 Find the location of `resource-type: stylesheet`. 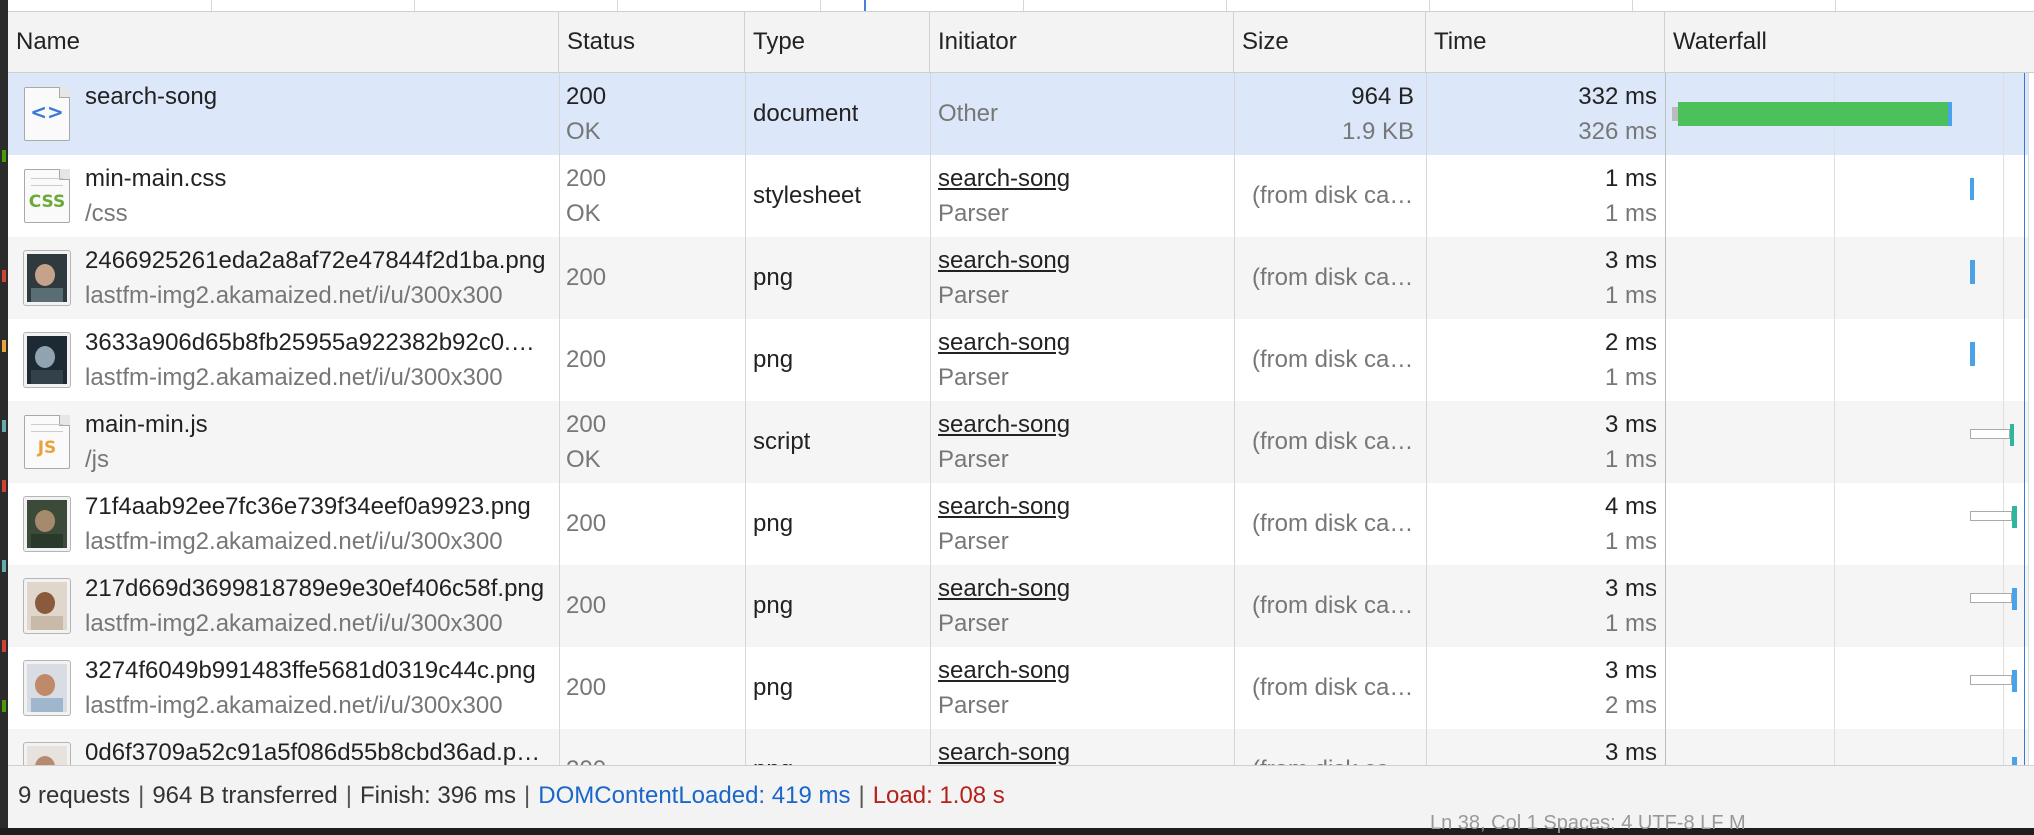

resource-type: stylesheet is located at coordinates (807, 195).